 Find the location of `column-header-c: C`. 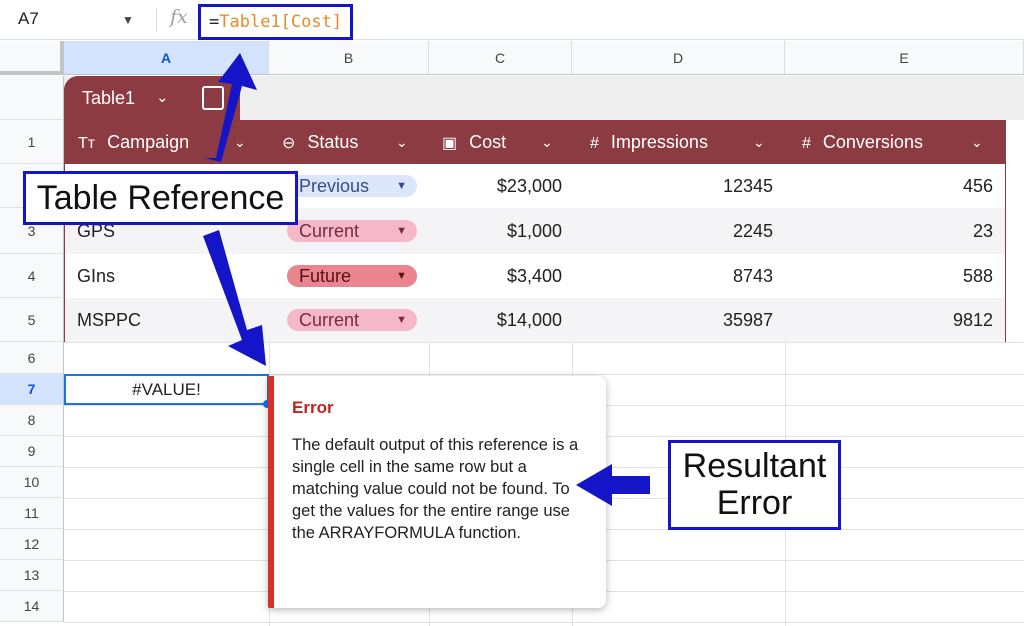

column-header-c: C is located at coordinates (500, 58).